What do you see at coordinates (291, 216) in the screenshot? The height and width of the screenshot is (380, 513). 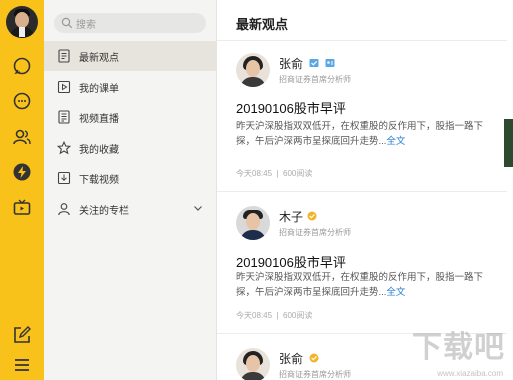 I see `author-name: 木子` at bounding box center [291, 216].